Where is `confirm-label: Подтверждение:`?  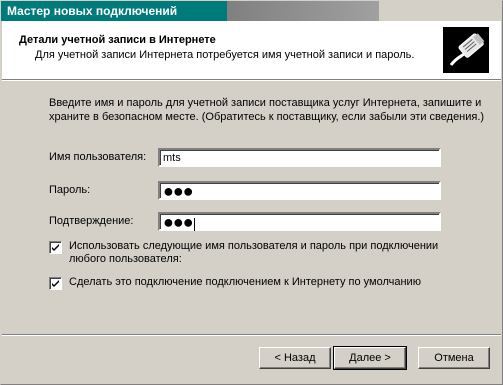
confirm-label: Подтверждение: is located at coordinates (91, 221).